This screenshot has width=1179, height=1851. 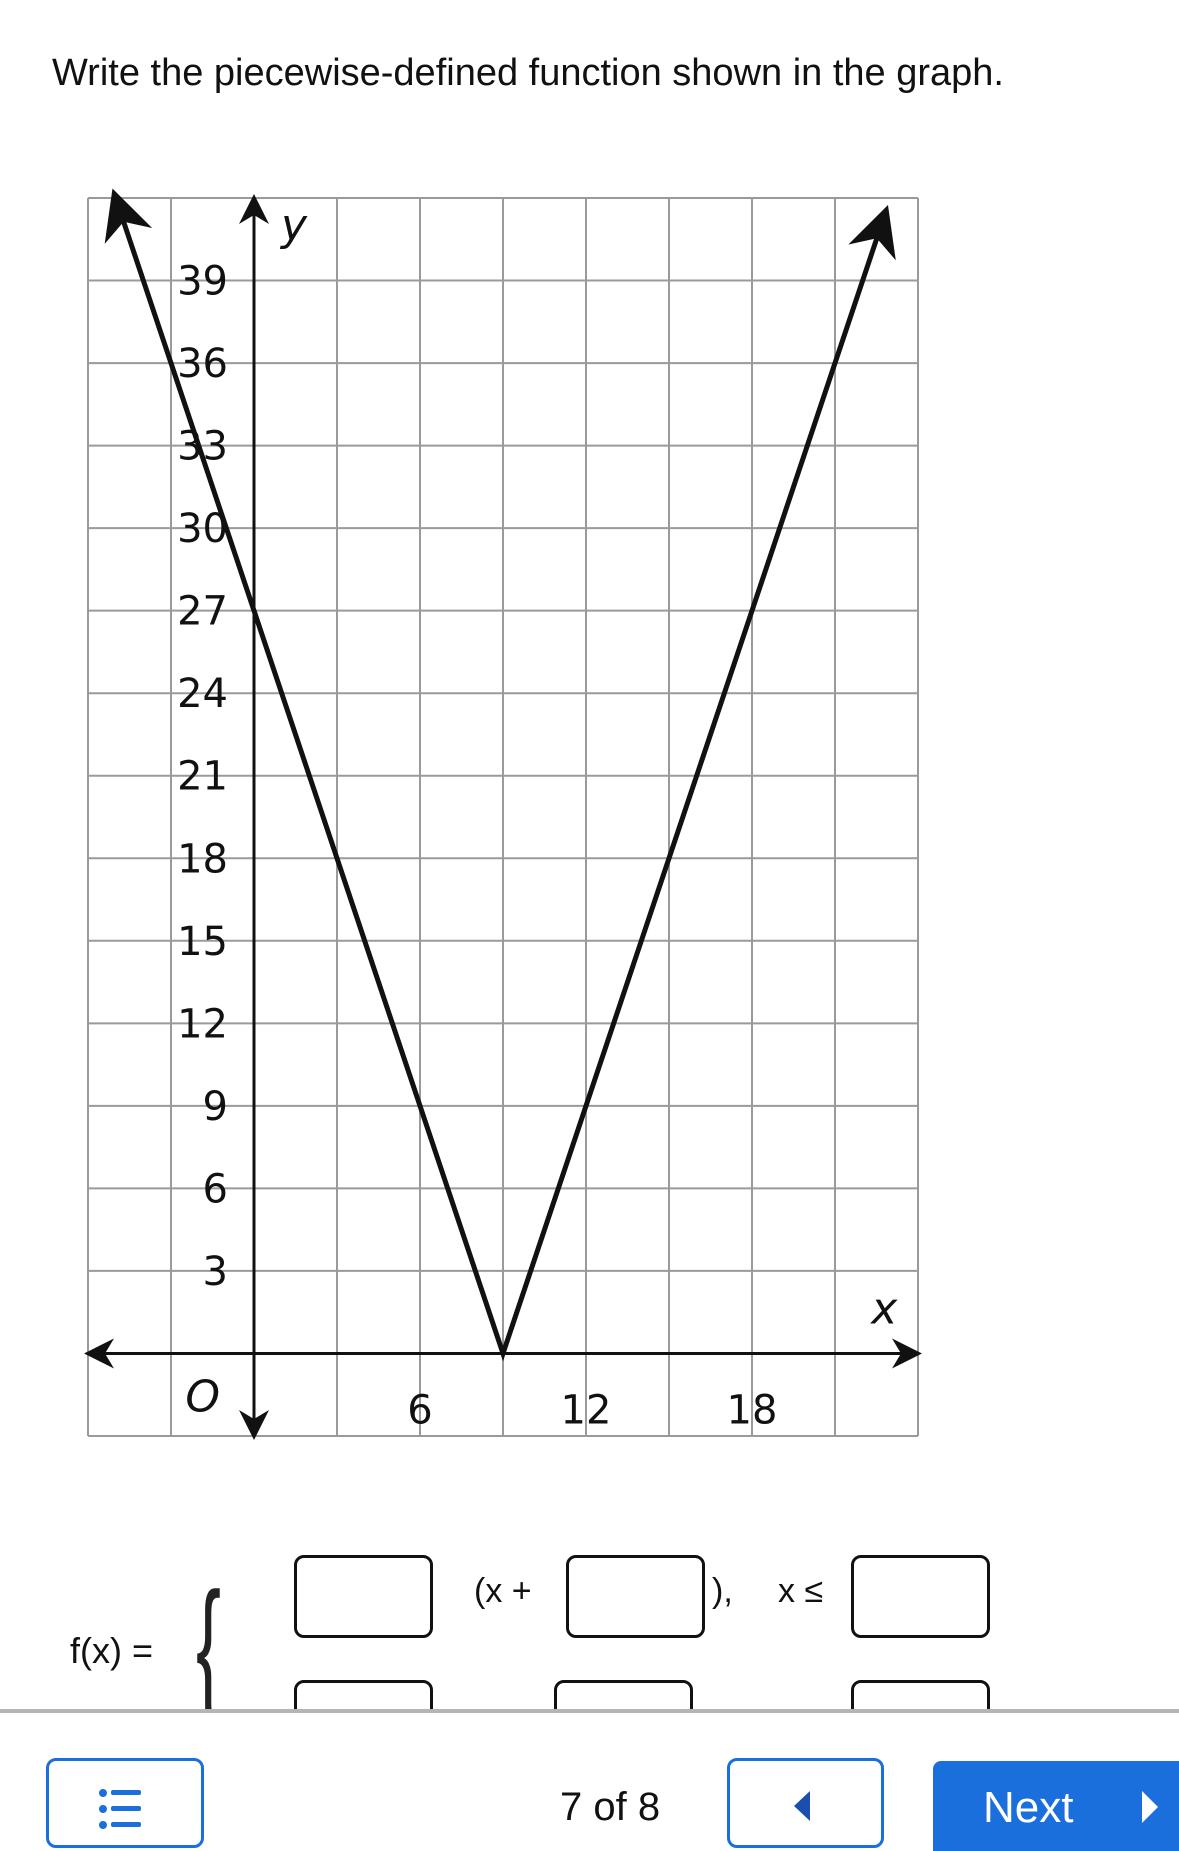 I want to click on previous-button, so click(x=805, y=1803).